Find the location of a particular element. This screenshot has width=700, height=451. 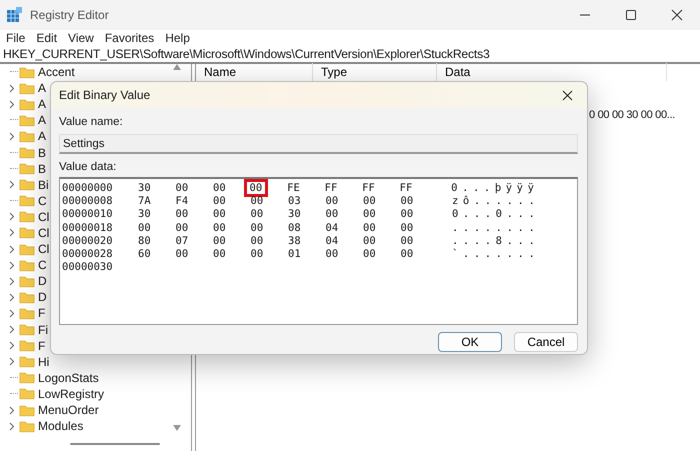

field-label: Value name: is located at coordinates (91, 123).